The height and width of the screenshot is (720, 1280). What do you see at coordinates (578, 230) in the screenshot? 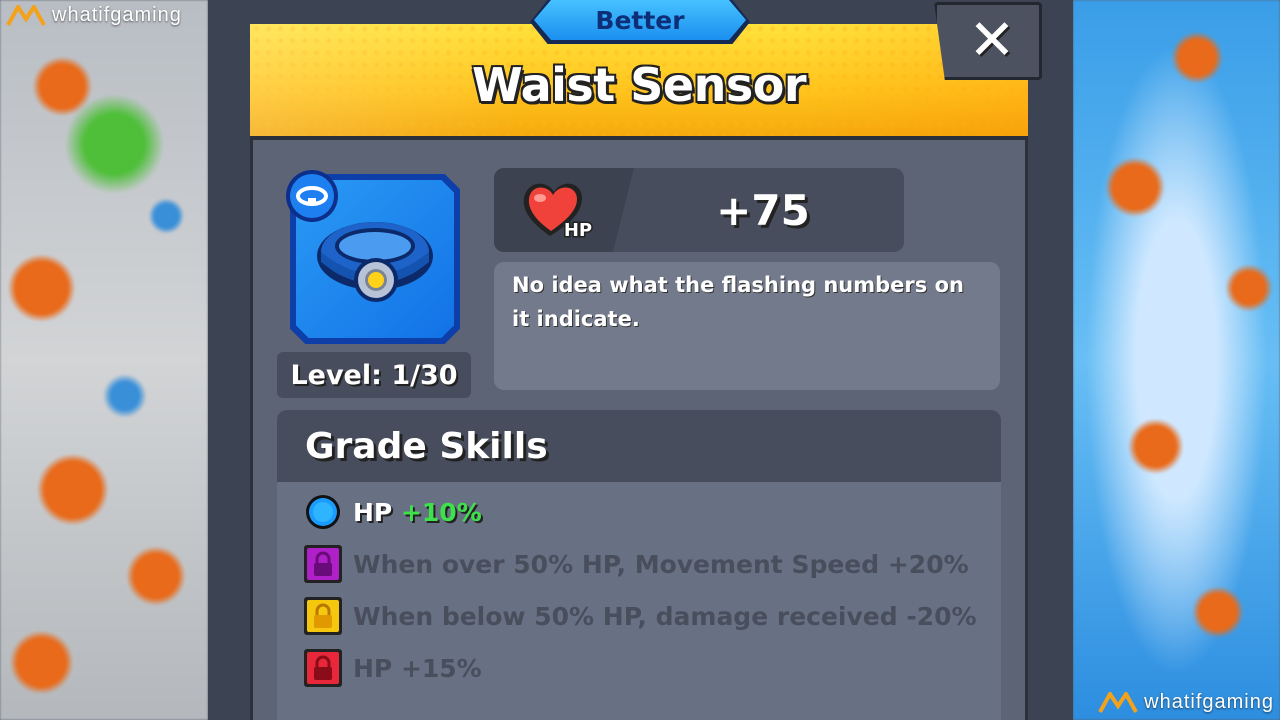
I see `hp-icon-label: HP` at bounding box center [578, 230].